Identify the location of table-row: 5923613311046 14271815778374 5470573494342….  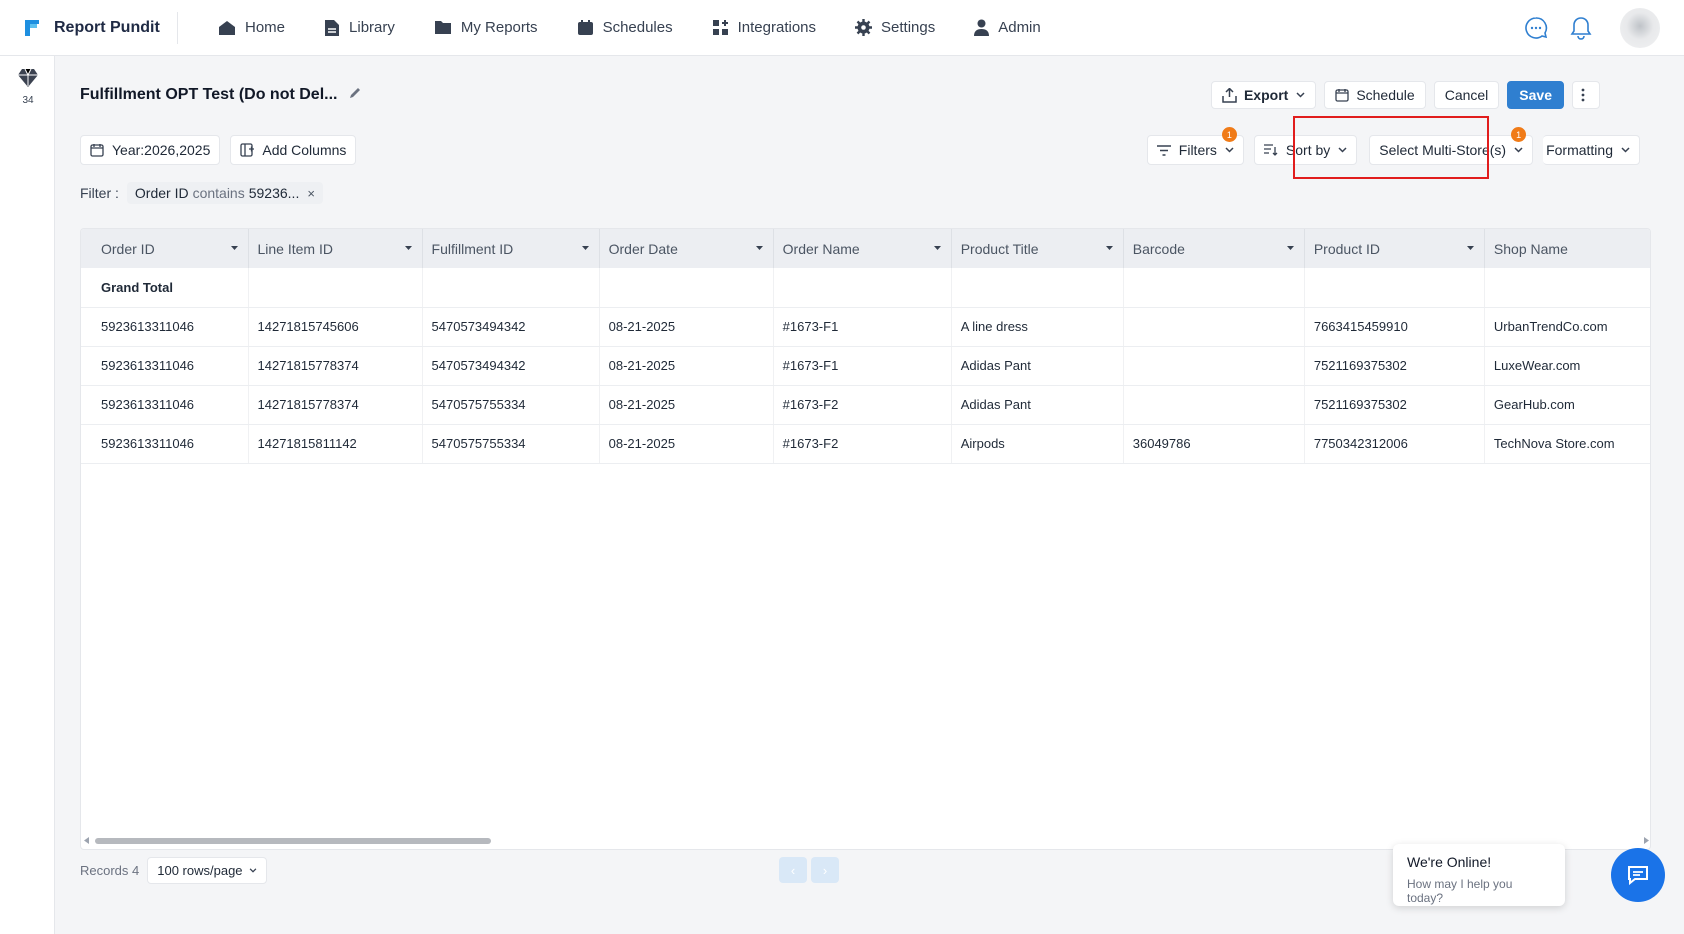
(865, 366).